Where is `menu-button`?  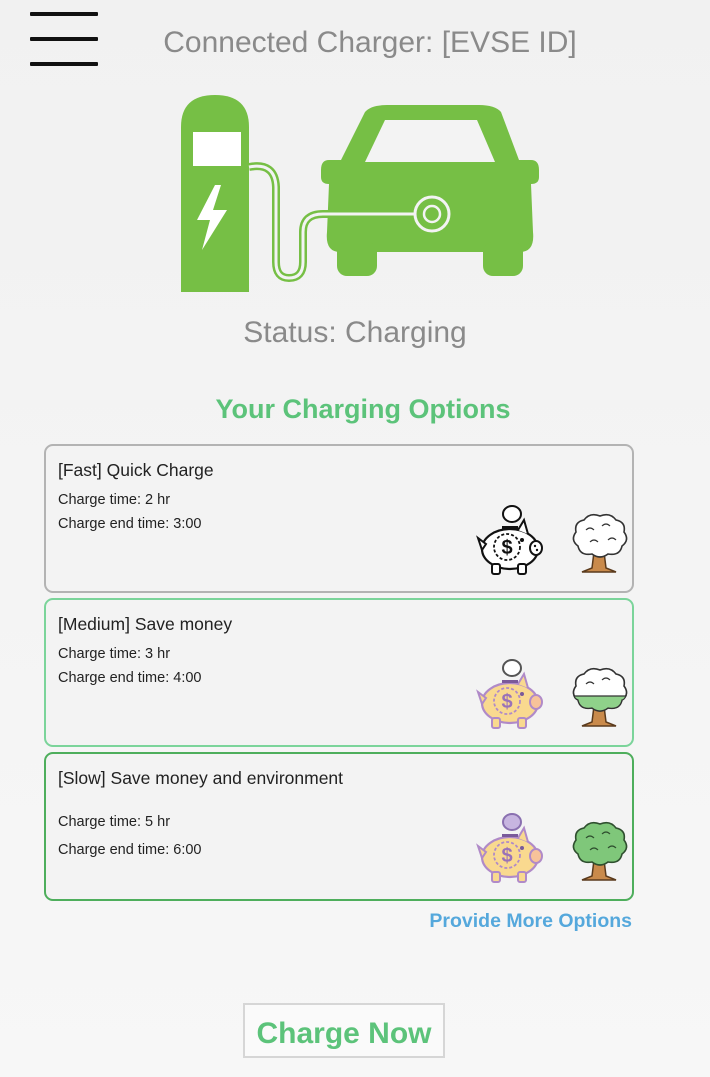
menu-button is located at coordinates (65, 39).